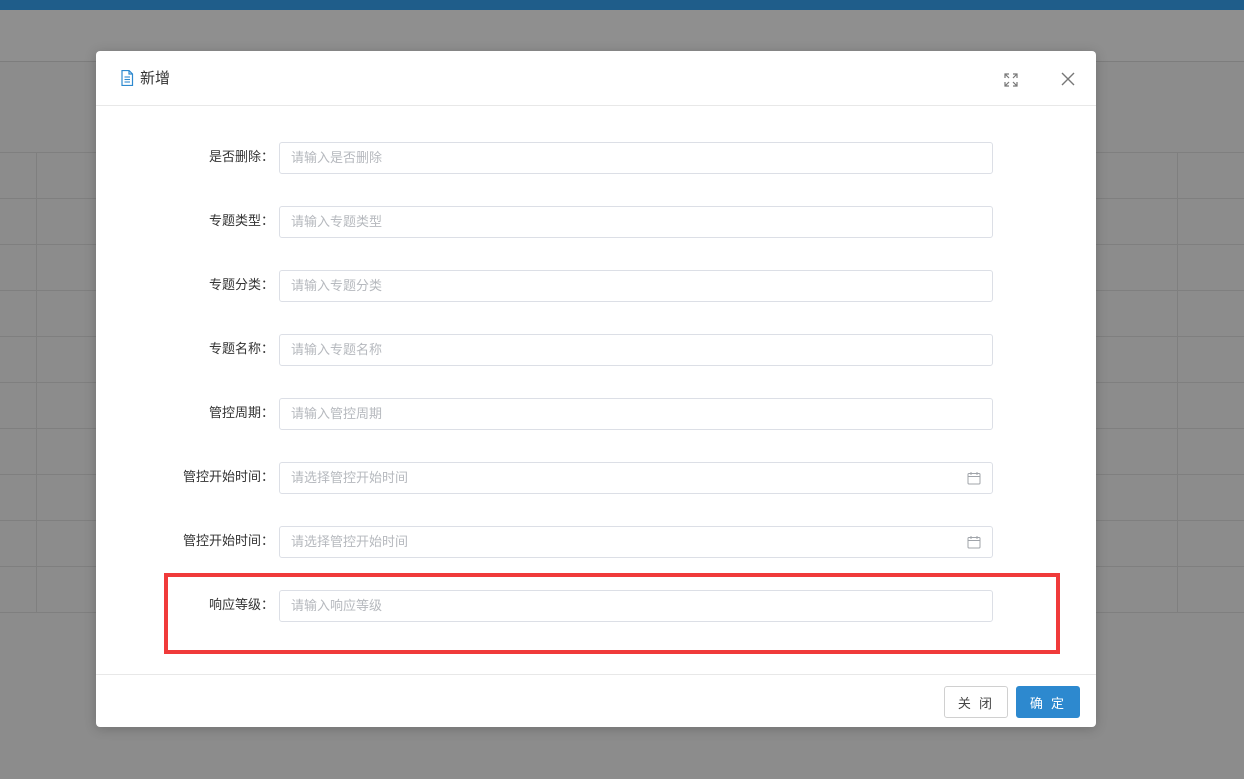 The height and width of the screenshot is (779, 1244). I want to click on close-button: 关 闭, so click(976, 702).